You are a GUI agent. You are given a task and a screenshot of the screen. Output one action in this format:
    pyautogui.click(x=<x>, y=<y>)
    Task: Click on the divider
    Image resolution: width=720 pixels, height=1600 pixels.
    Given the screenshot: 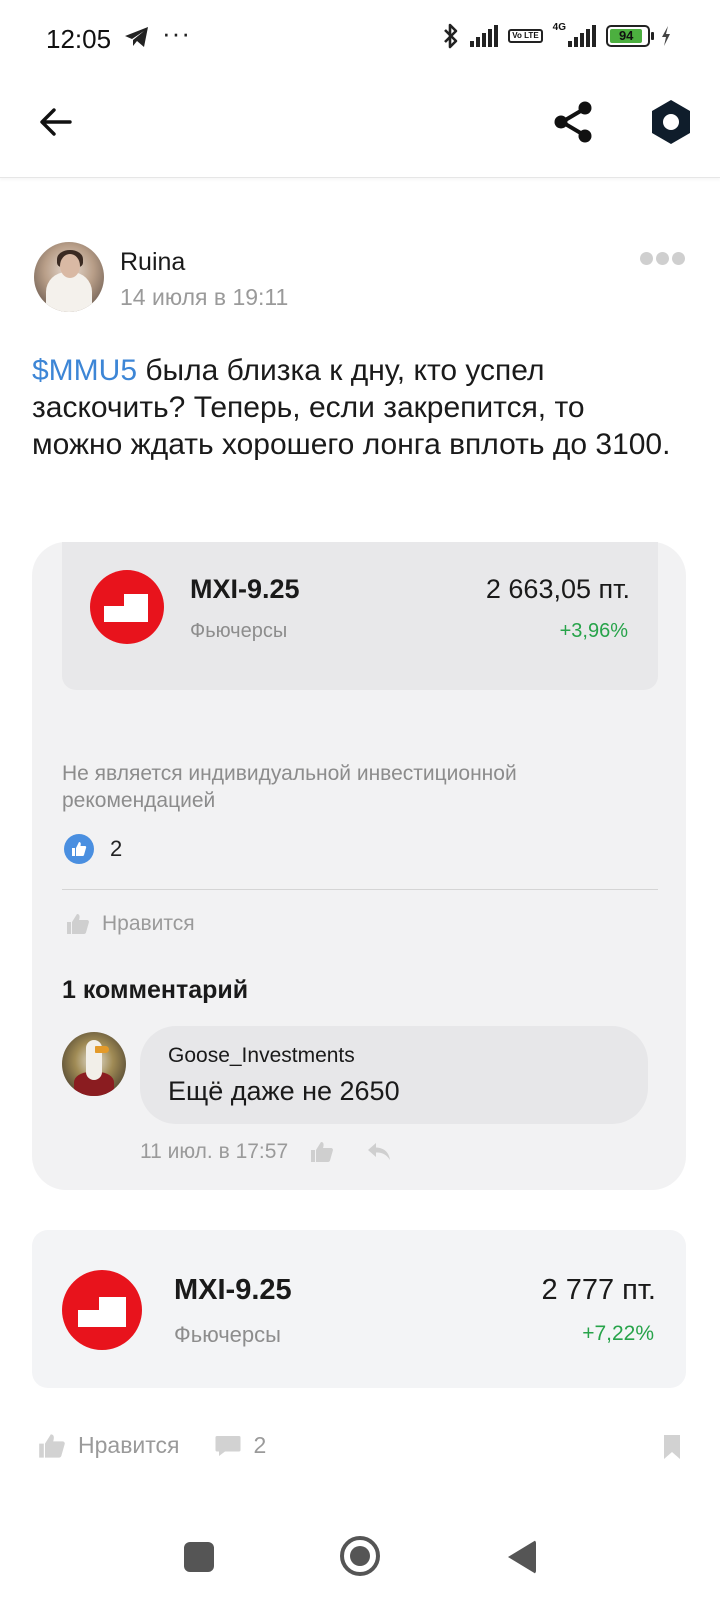 What is the action you would take?
    pyautogui.click(x=360, y=889)
    